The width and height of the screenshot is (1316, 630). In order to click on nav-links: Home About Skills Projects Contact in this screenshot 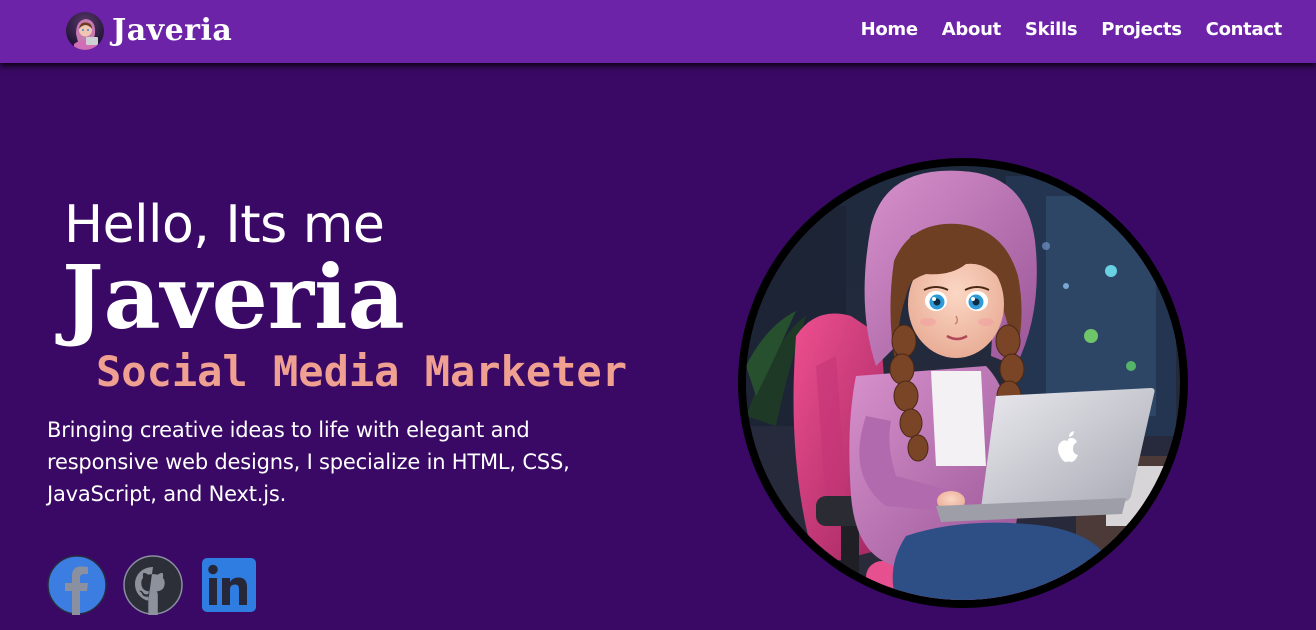, I will do `click(1072, 29)`.